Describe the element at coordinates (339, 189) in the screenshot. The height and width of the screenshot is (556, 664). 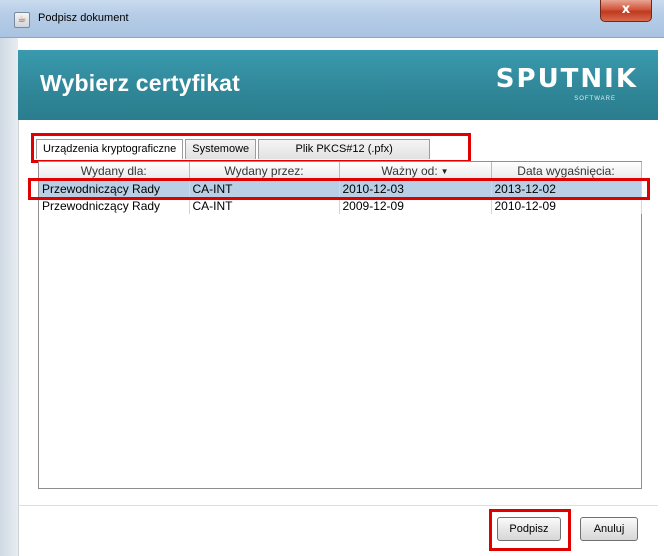
I see `selected-row-highlight-box` at that location.